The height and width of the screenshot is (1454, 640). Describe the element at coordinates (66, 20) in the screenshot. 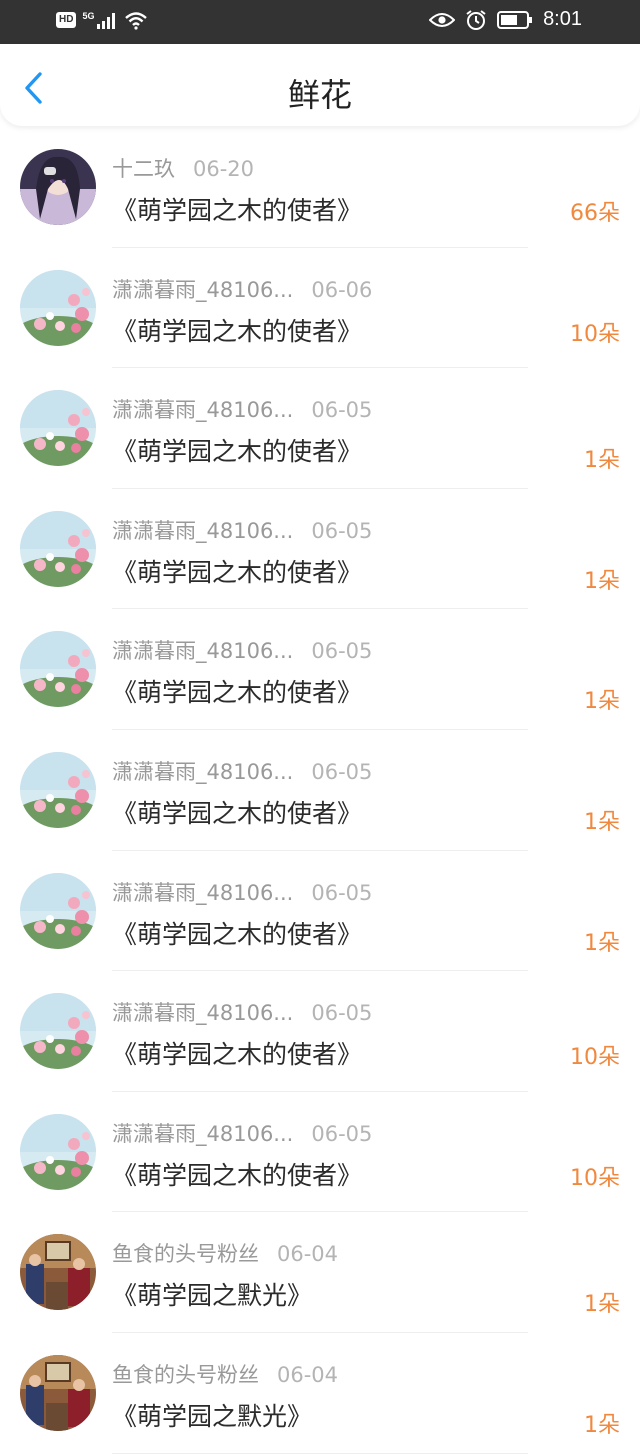

I see `hd-badge: HD` at that location.